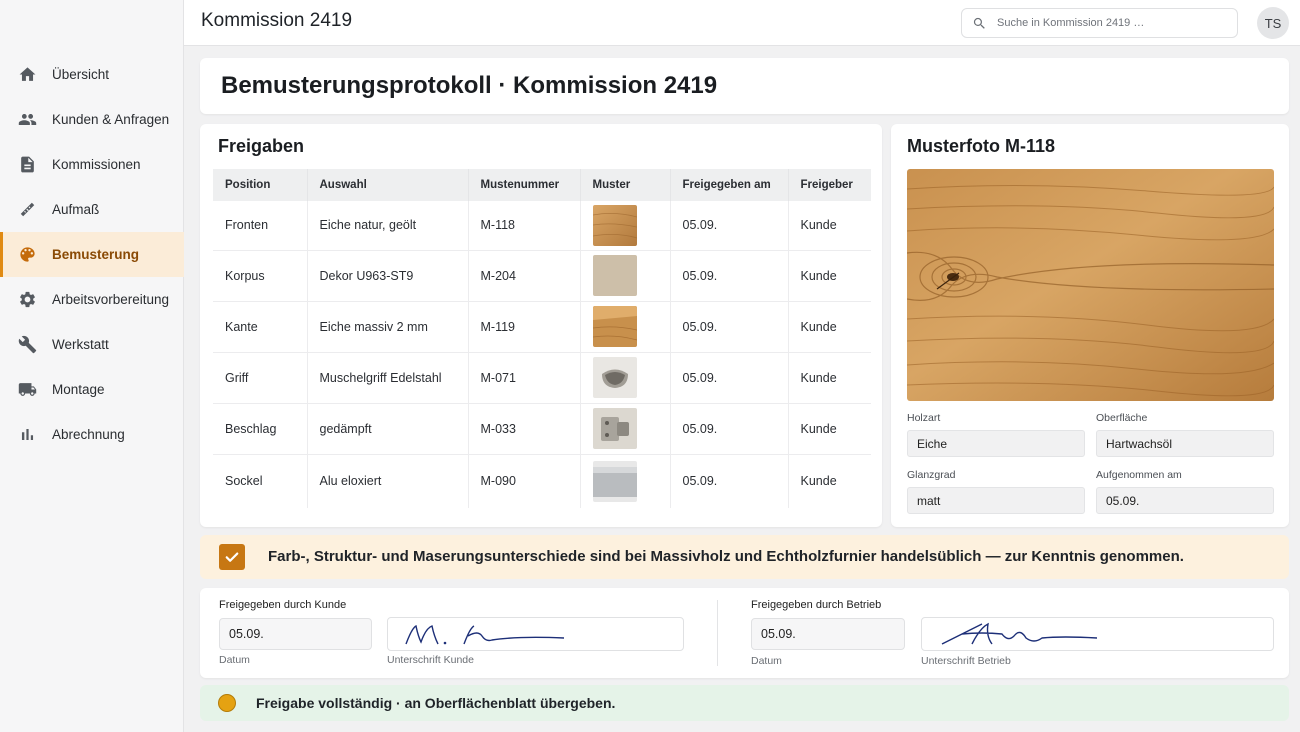  What do you see at coordinates (829, 185) in the screenshot?
I see `column-header-freigeber: Freigeber` at bounding box center [829, 185].